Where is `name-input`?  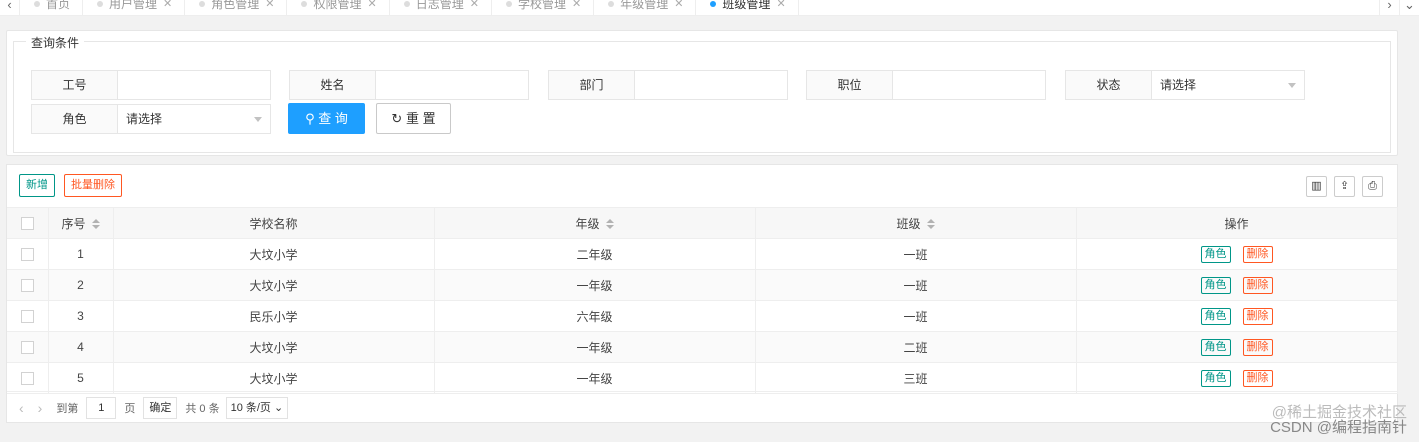 name-input is located at coordinates (452, 85).